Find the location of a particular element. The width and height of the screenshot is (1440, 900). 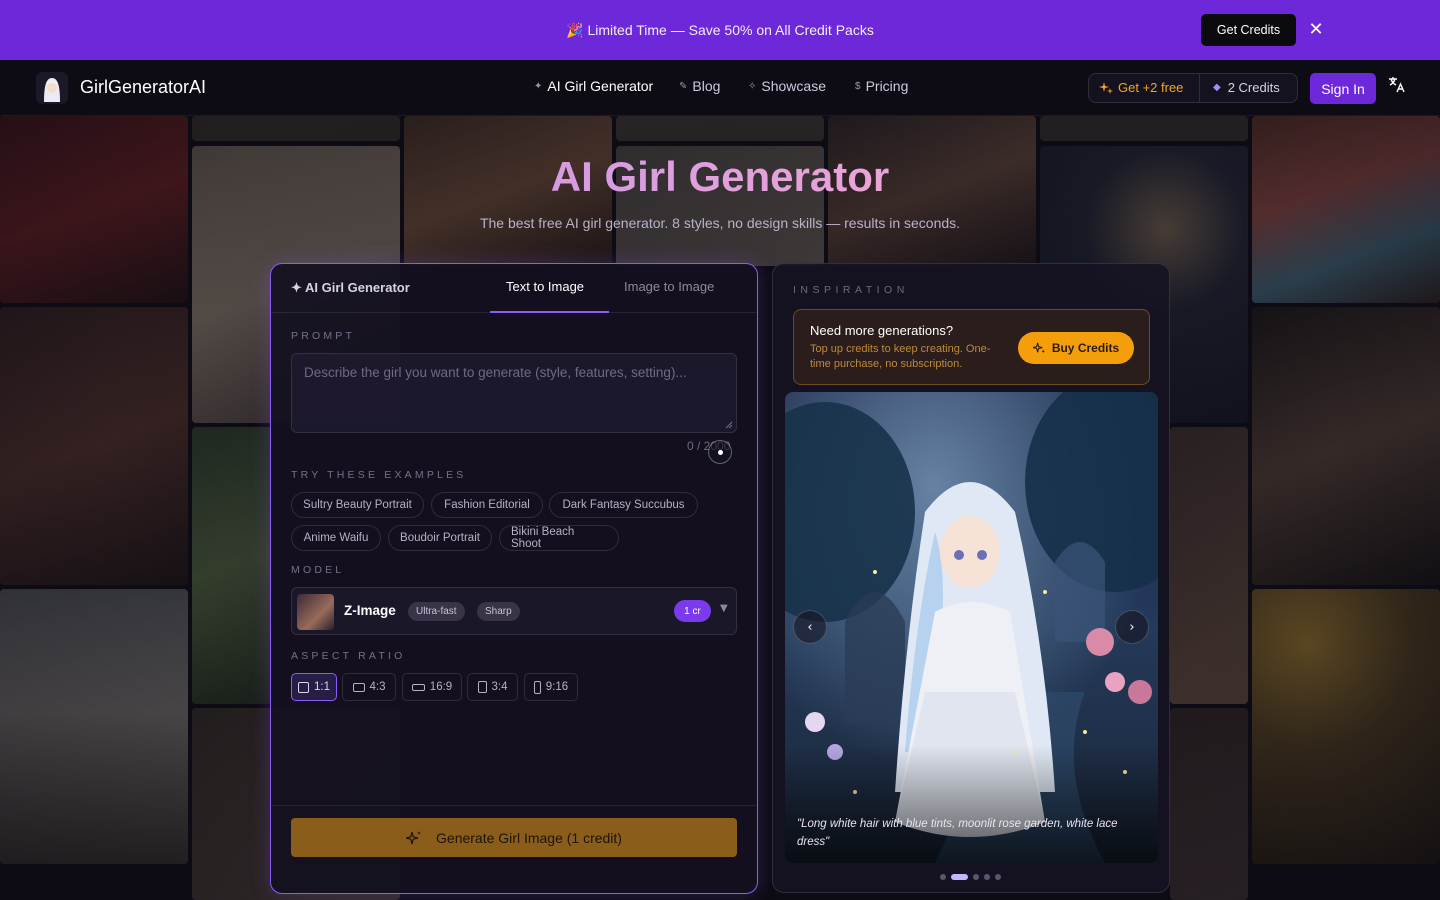

upsell-title: Need more generations? is located at coordinates (882, 330).